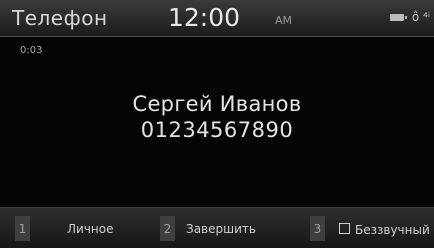 Image resolution: width=434 pixels, height=248 pixels. Describe the element at coordinates (64, 228) in the screenshot. I see `private-button: 1 Личное` at that location.